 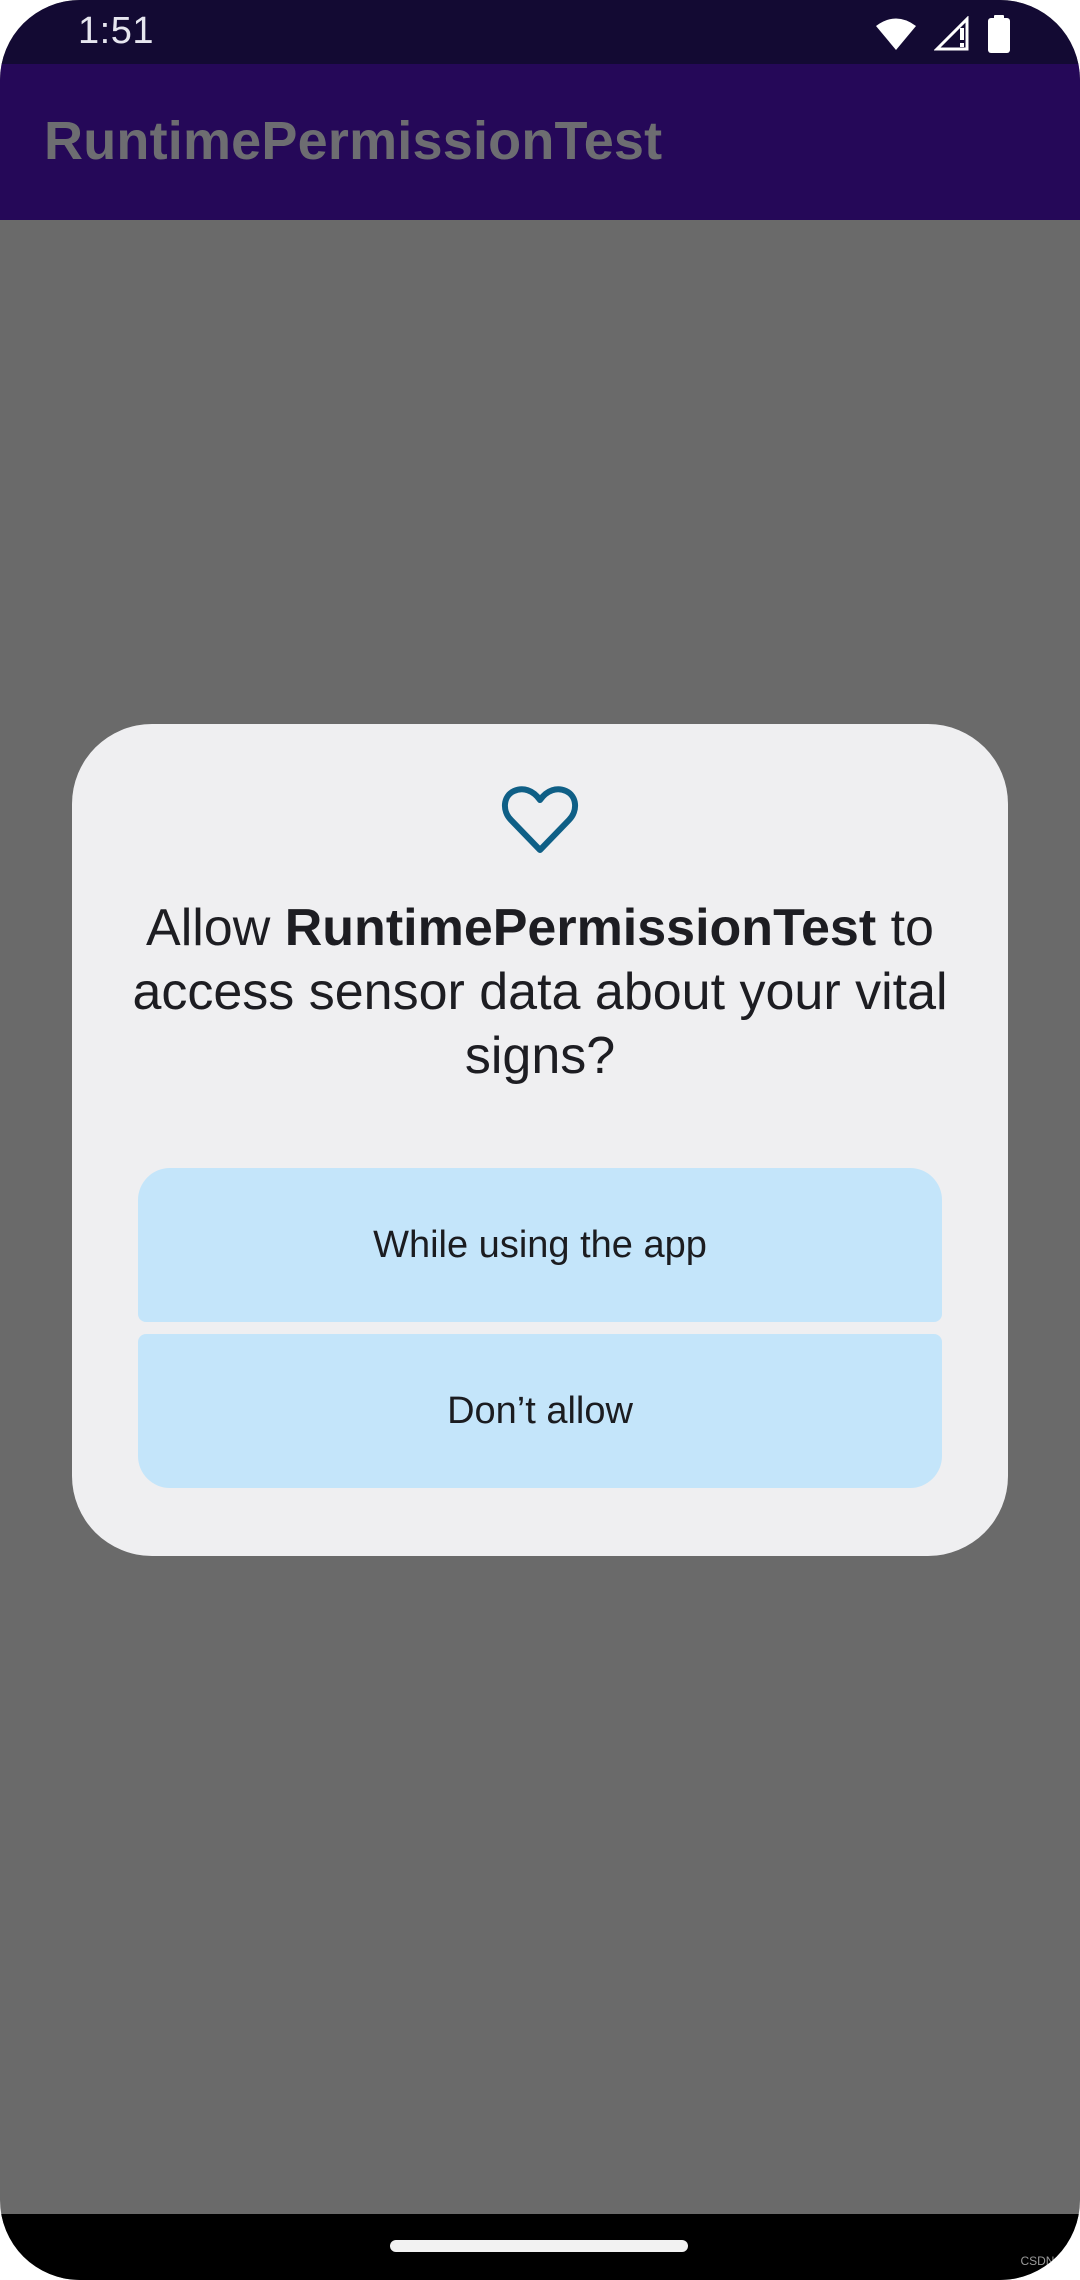 I want to click on status-icons, so click(x=943, y=34).